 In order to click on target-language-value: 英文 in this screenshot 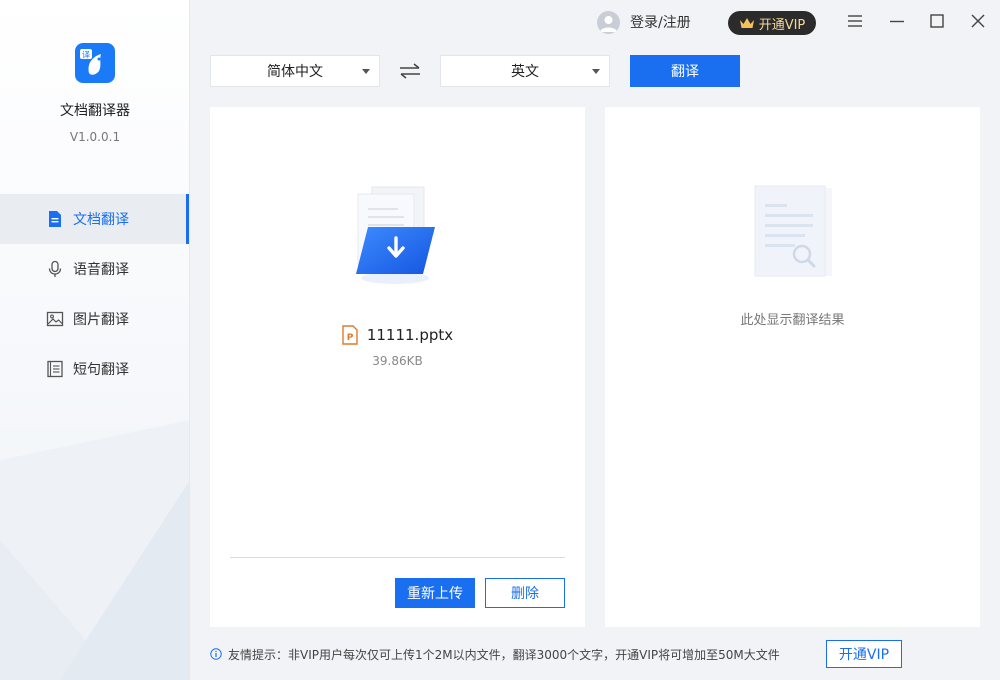, I will do `click(525, 72)`.